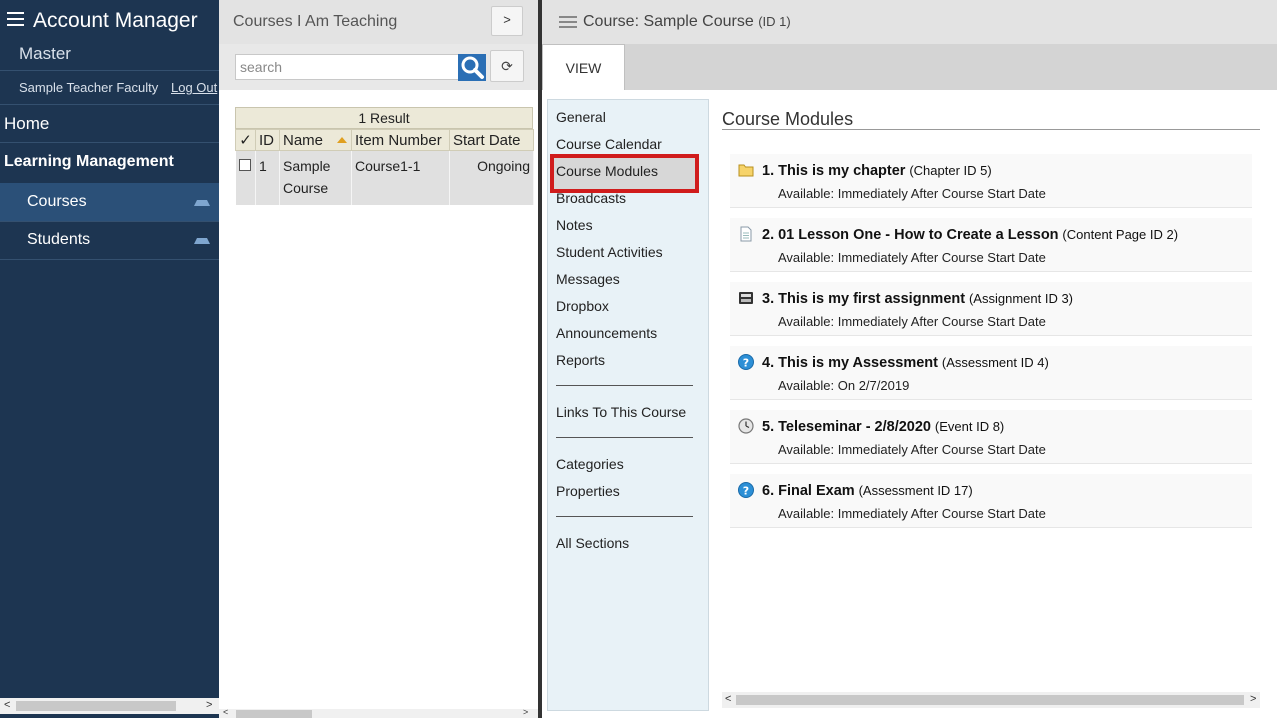 The image size is (1277, 718). What do you see at coordinates (592, 543) in the screenshot?
I see `nav-all-sections: All Sections` at bounding box center [592, 543].